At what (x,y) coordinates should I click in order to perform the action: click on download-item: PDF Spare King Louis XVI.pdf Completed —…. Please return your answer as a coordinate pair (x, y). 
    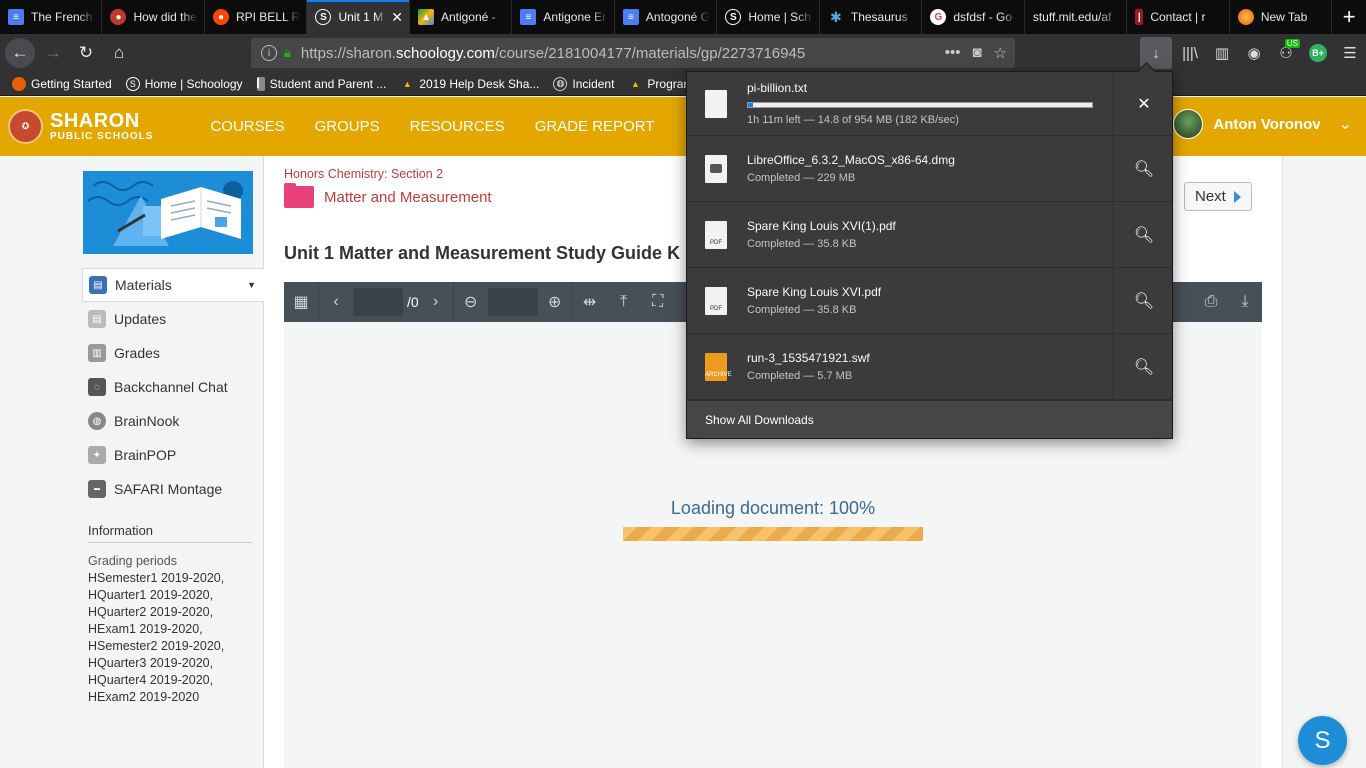
    Looking at the image, I should click on (929, 301).